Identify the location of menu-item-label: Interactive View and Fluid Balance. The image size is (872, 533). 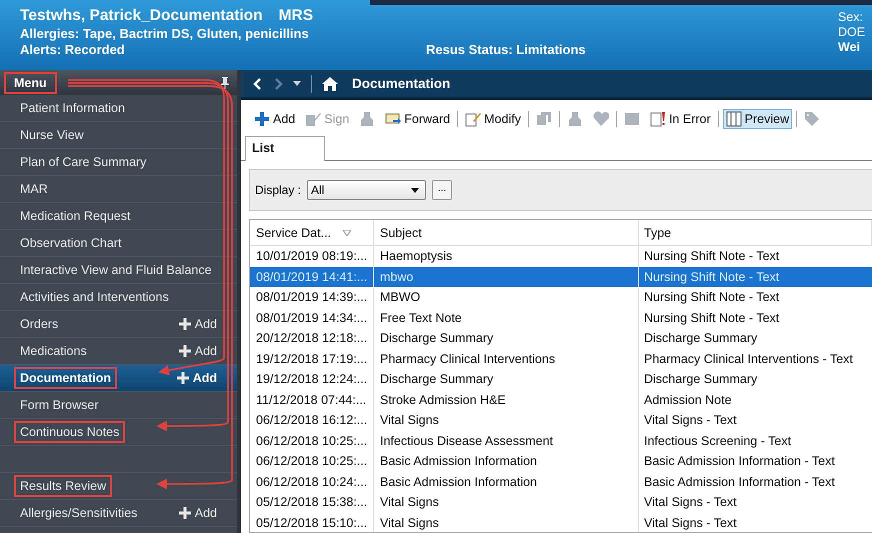
(116, 270).